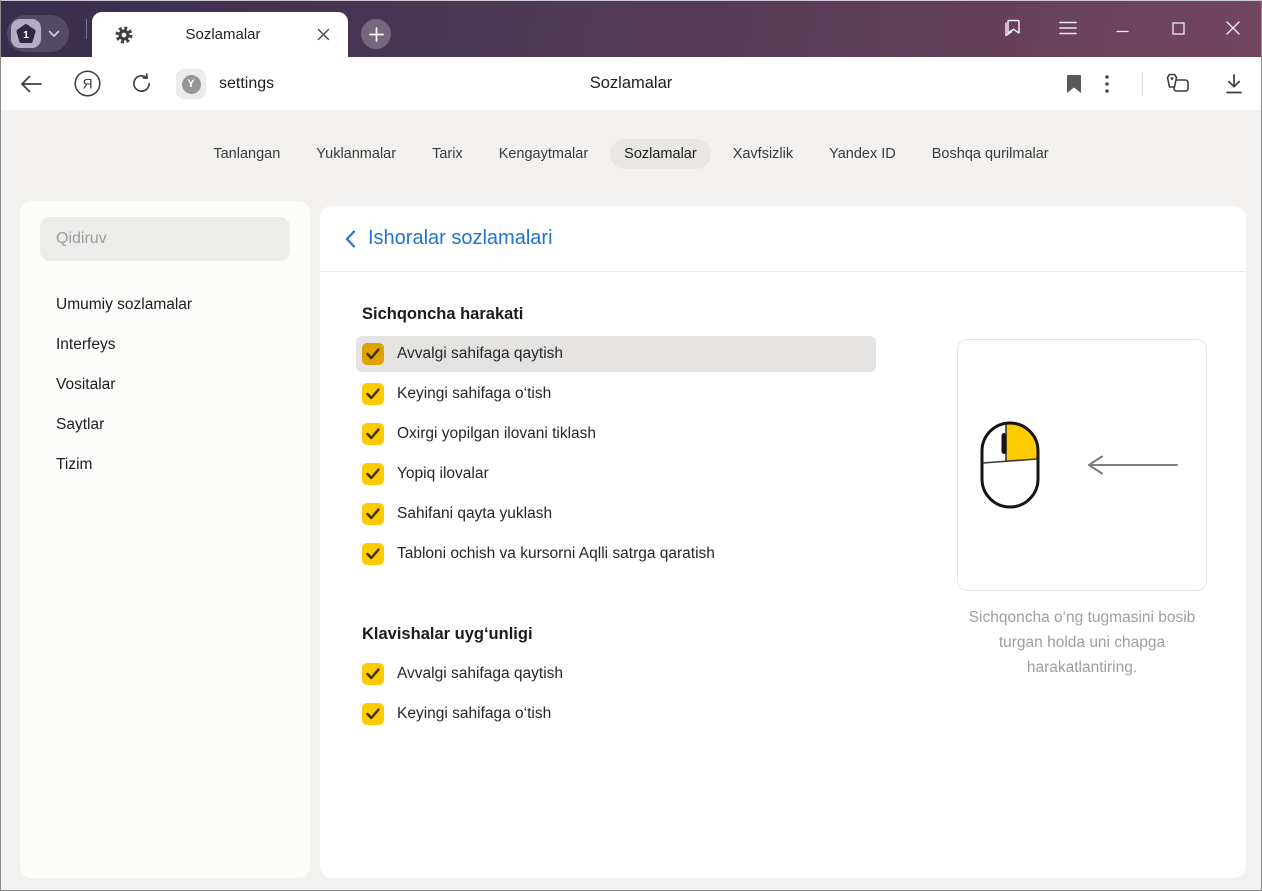 The height and width of the screenshot is (891, 1262). What do you see at coordinates (165, 465) in the screenshot?
I see `sidebar-item-tizim: Tizim` at bounding box center [165, 465].